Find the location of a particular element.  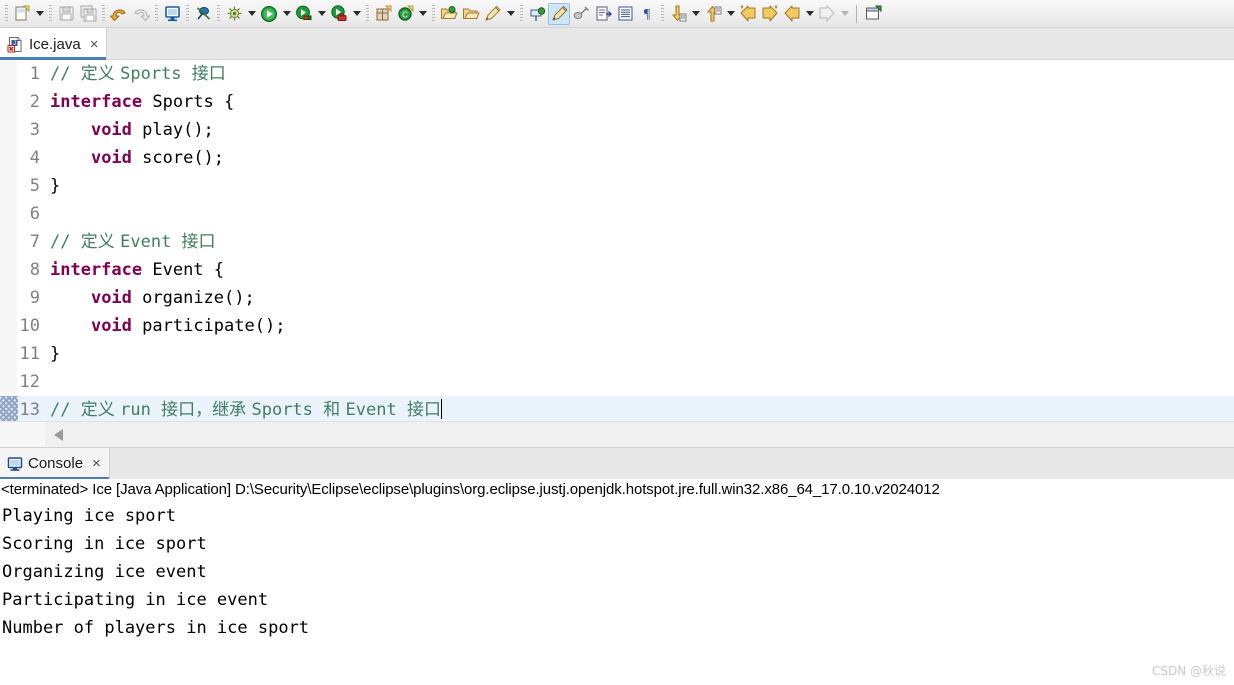

next-annotation-dropdown-arrow is located at coordinates (695, 14).